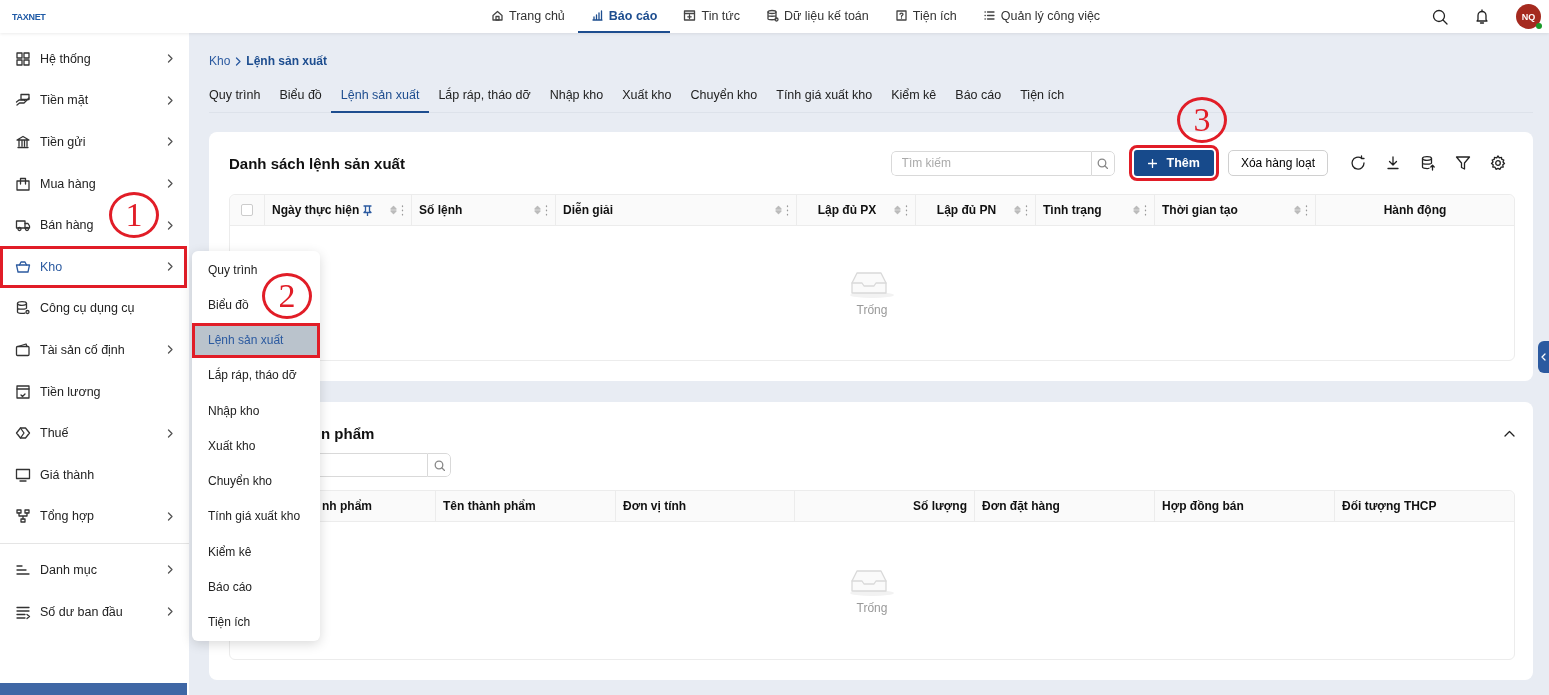 This screenshot has width=1549, height=695. I want to click on sidebar-item: Tiền mặt, so click(93, 100).